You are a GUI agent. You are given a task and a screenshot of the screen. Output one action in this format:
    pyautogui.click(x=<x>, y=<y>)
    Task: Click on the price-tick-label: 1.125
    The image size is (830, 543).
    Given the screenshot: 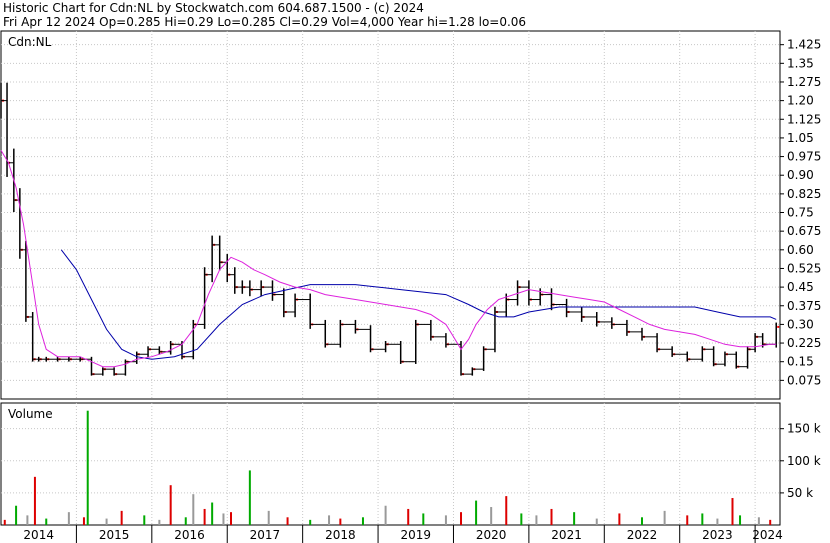 What is the action you would take?
    pyautogui.click(x=804, y=119)
    